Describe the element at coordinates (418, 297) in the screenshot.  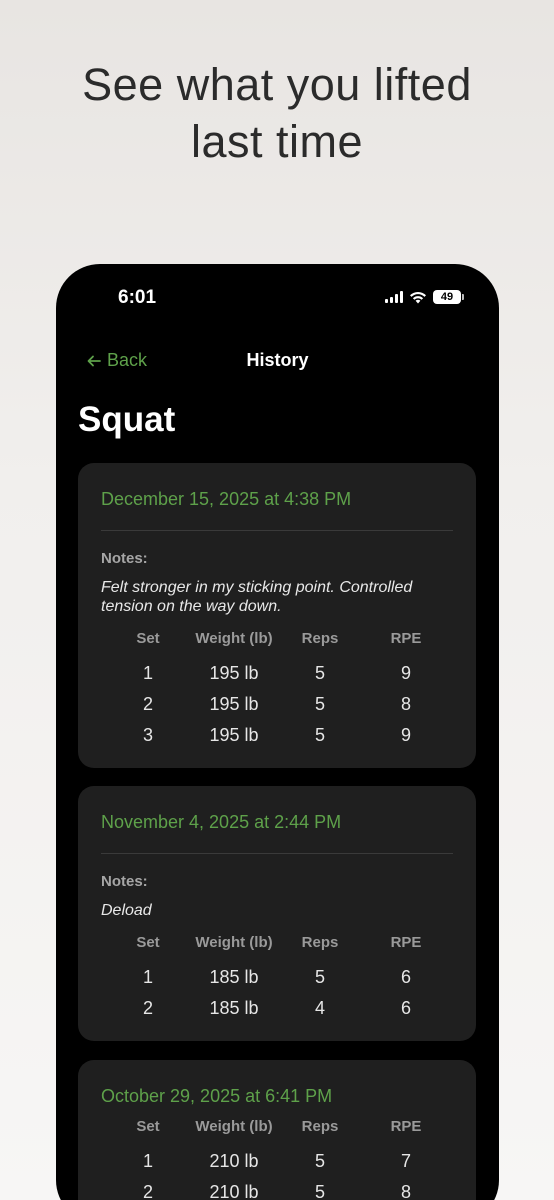
I see `wifi-icon` at that location.